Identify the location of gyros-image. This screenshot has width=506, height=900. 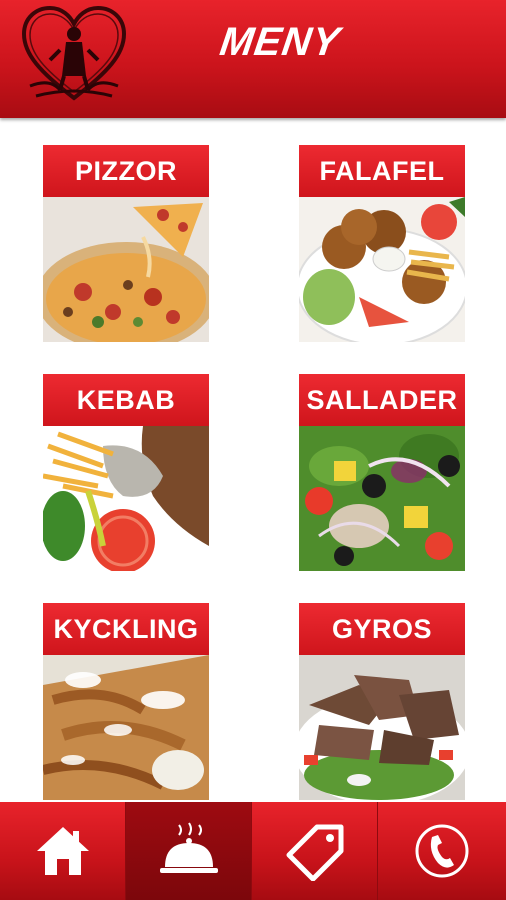
(382, 727).